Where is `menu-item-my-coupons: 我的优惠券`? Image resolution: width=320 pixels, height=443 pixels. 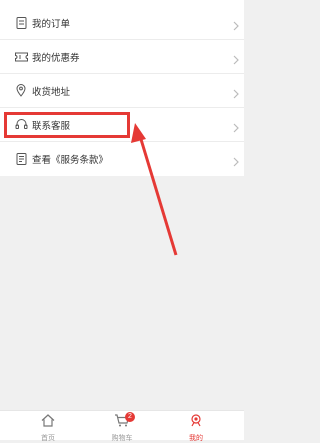 menu-item-my-coupons: 我的优惠券 is located at coordinates (122, 57).